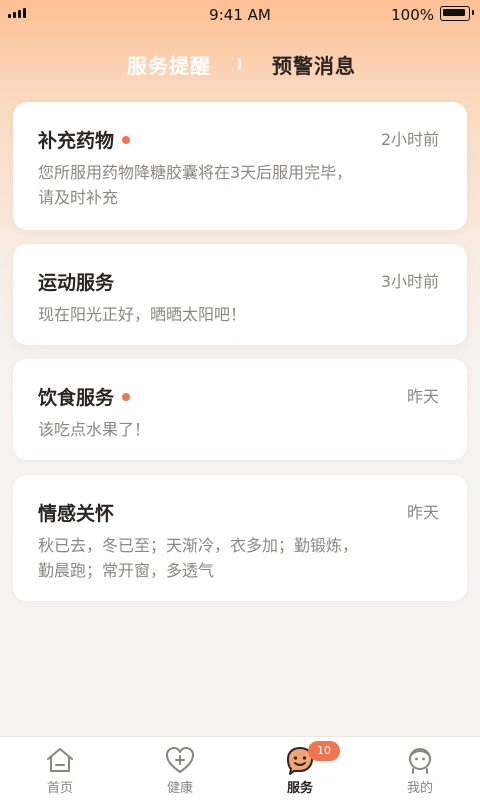  I want to click on card-time: 3小时前, so click(409, 281).